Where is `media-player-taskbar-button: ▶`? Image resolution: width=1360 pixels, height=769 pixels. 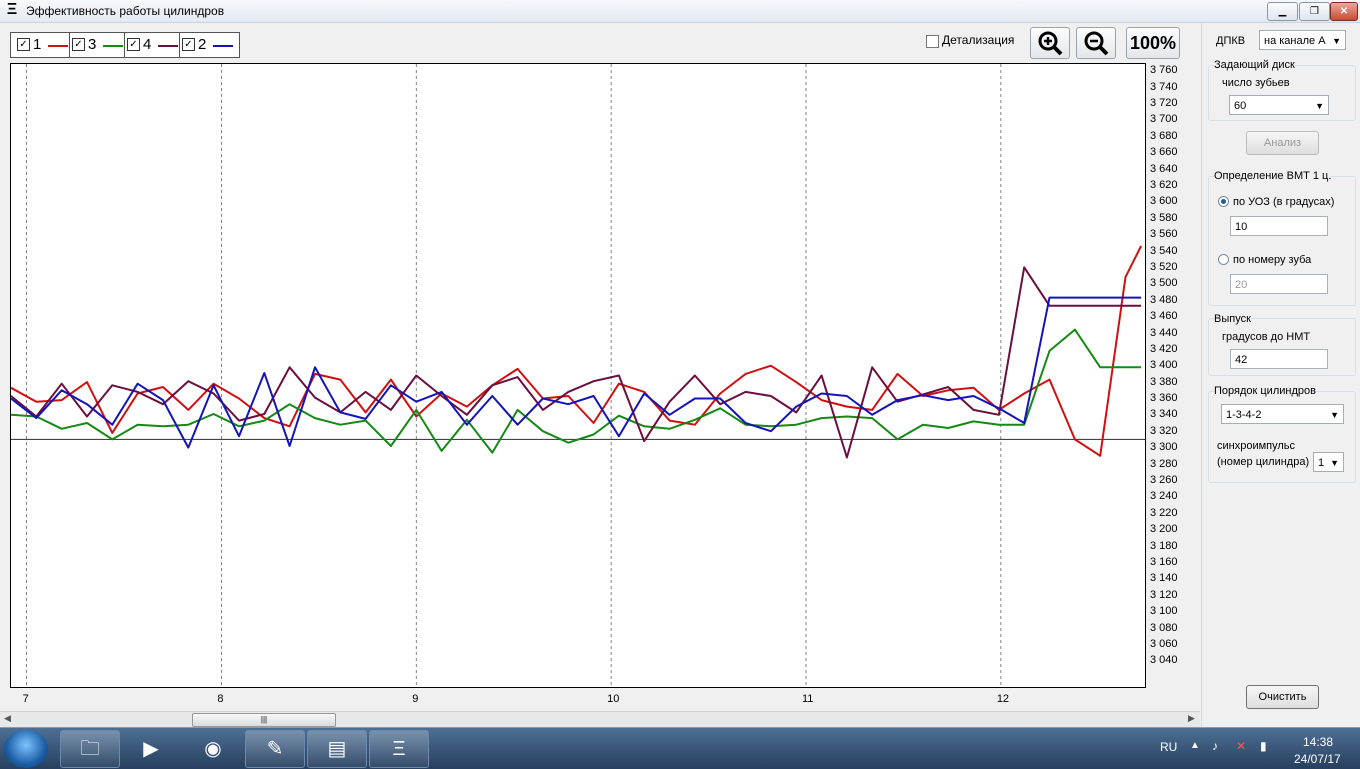 media-player-taskbar-button: ▶ is located at coordinates (151, 749).